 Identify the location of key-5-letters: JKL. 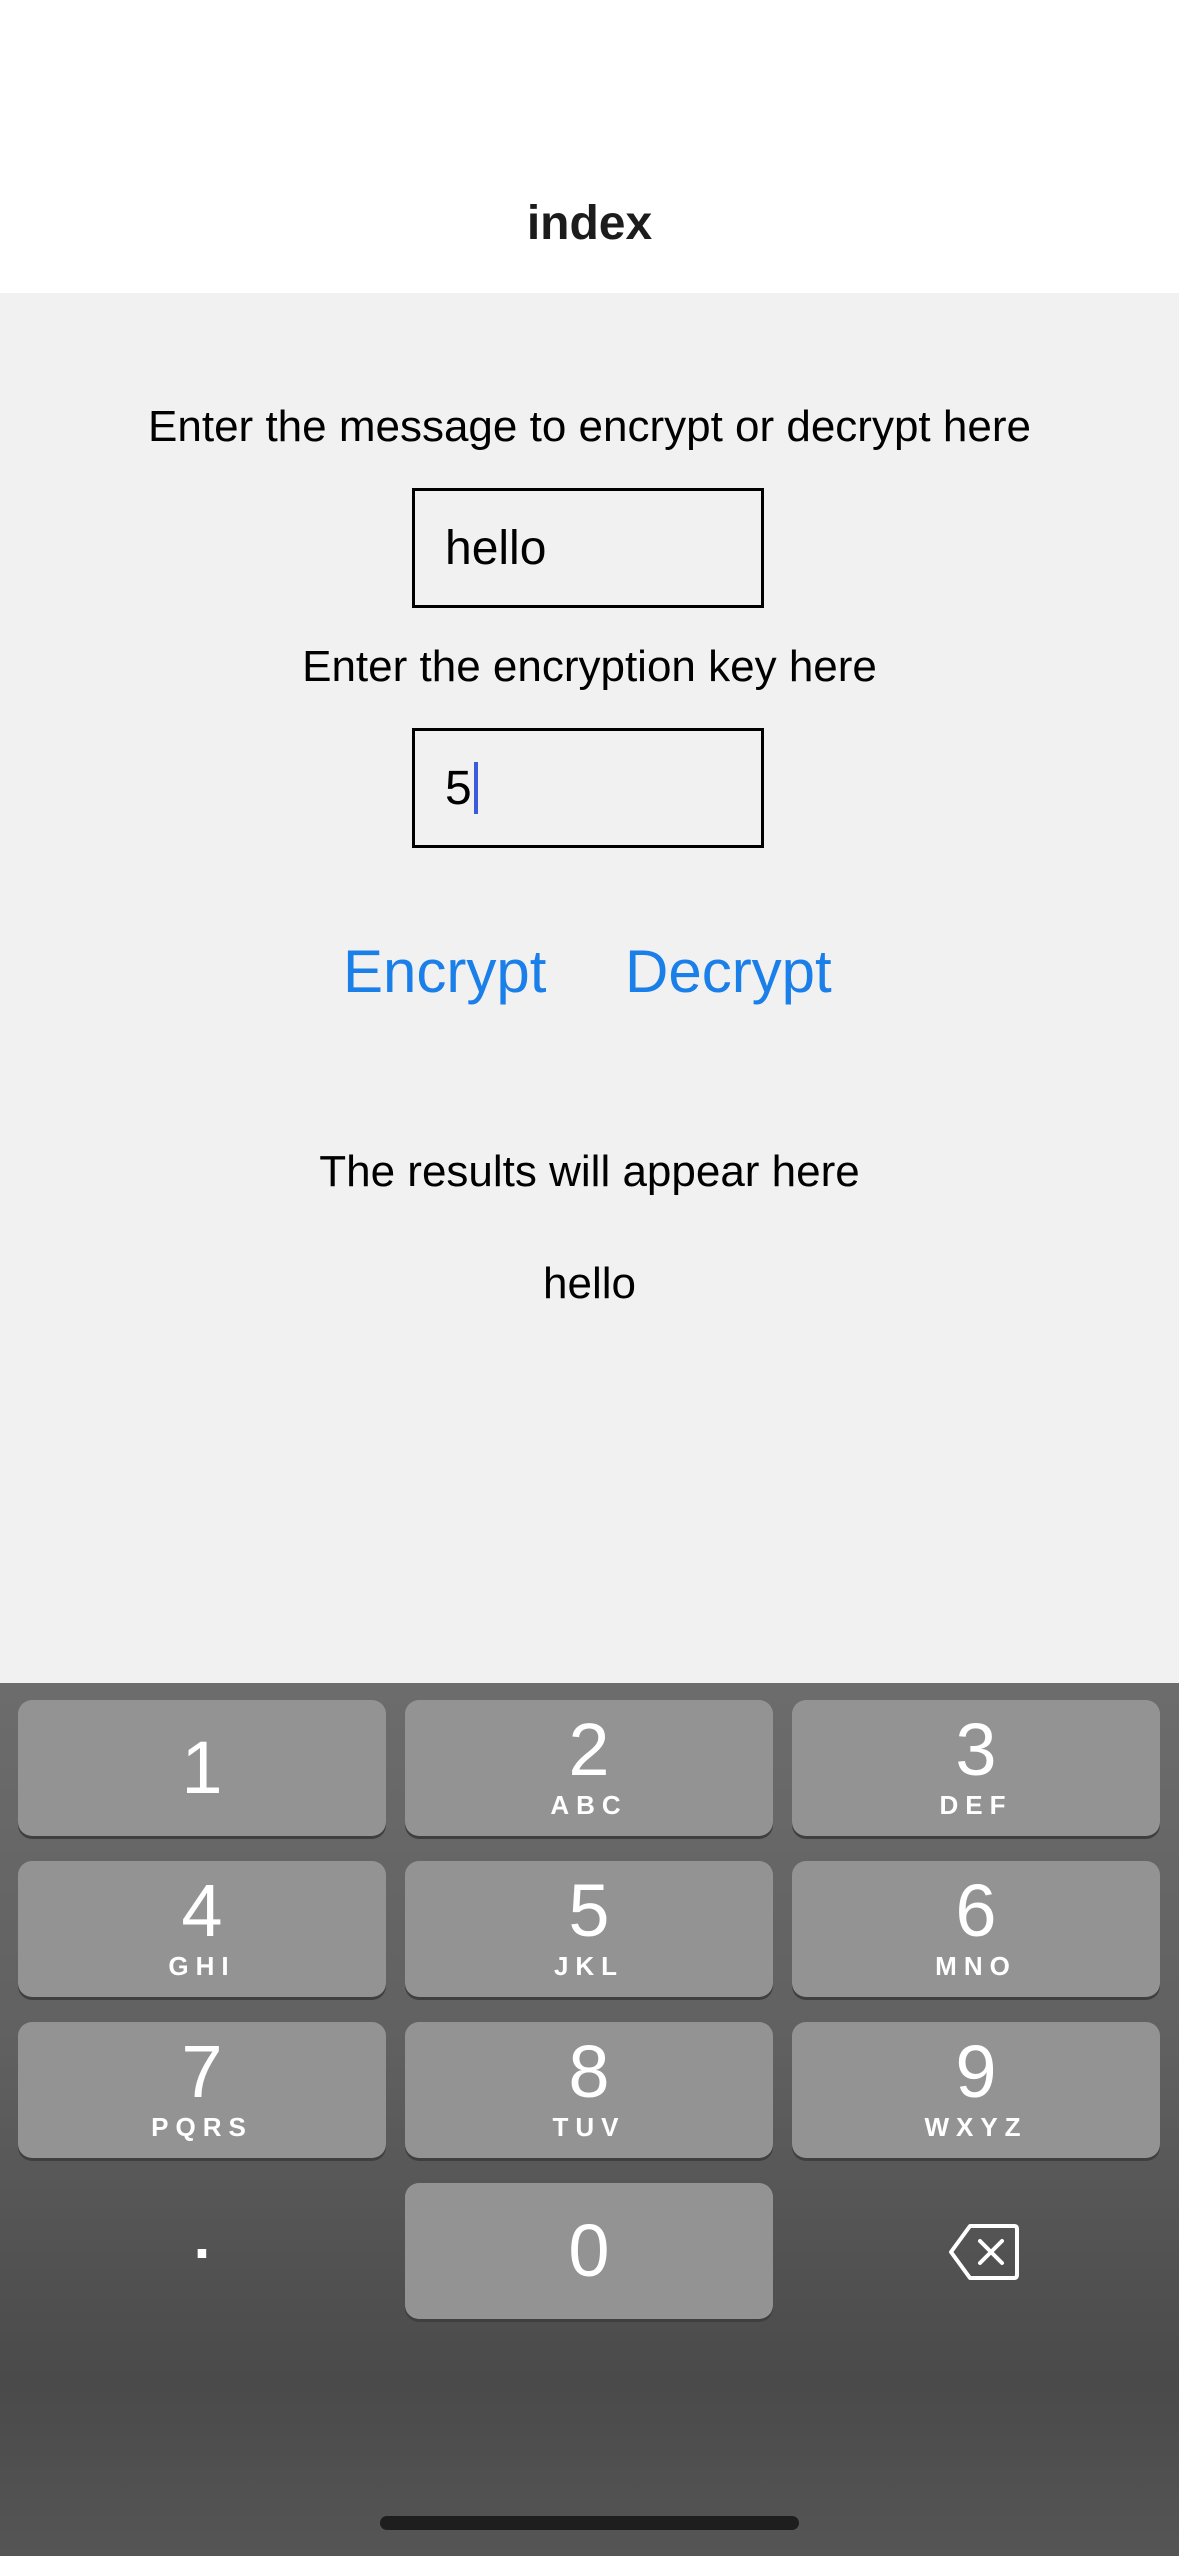
(589, 1966).